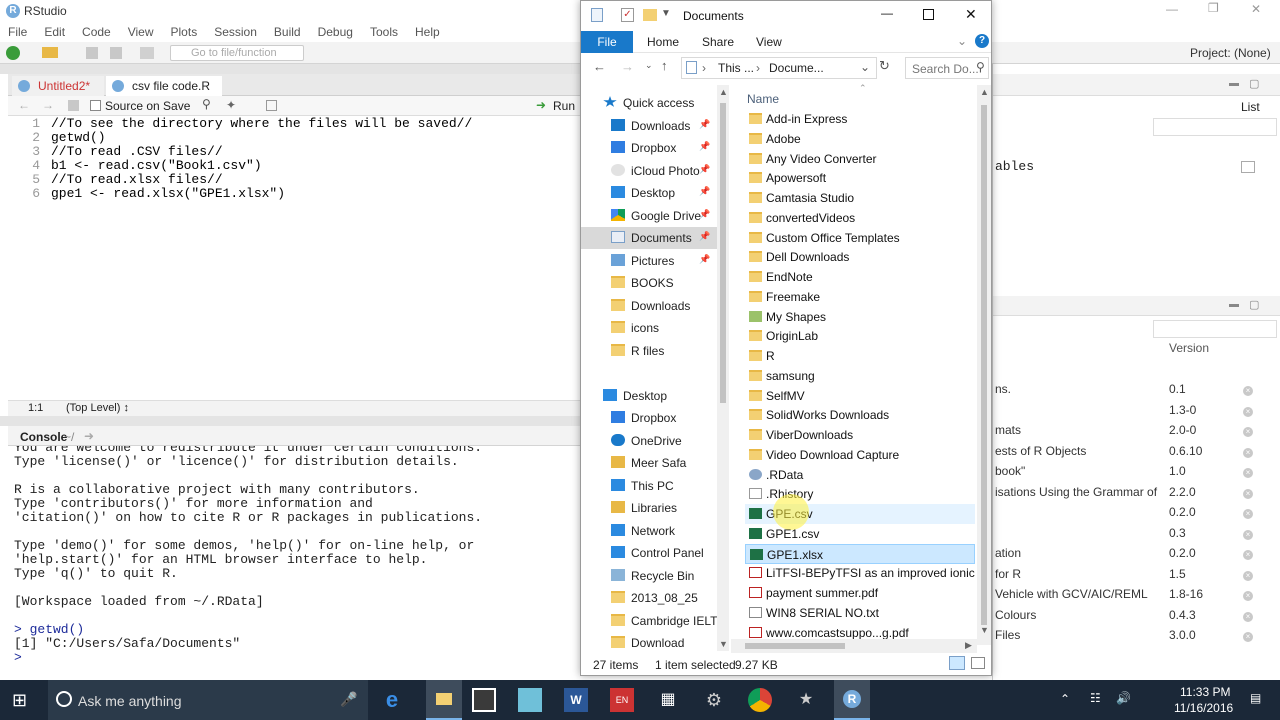 This screenshot has width=1280, height=720. I want to click on menu-file: File, so click(18, 30).